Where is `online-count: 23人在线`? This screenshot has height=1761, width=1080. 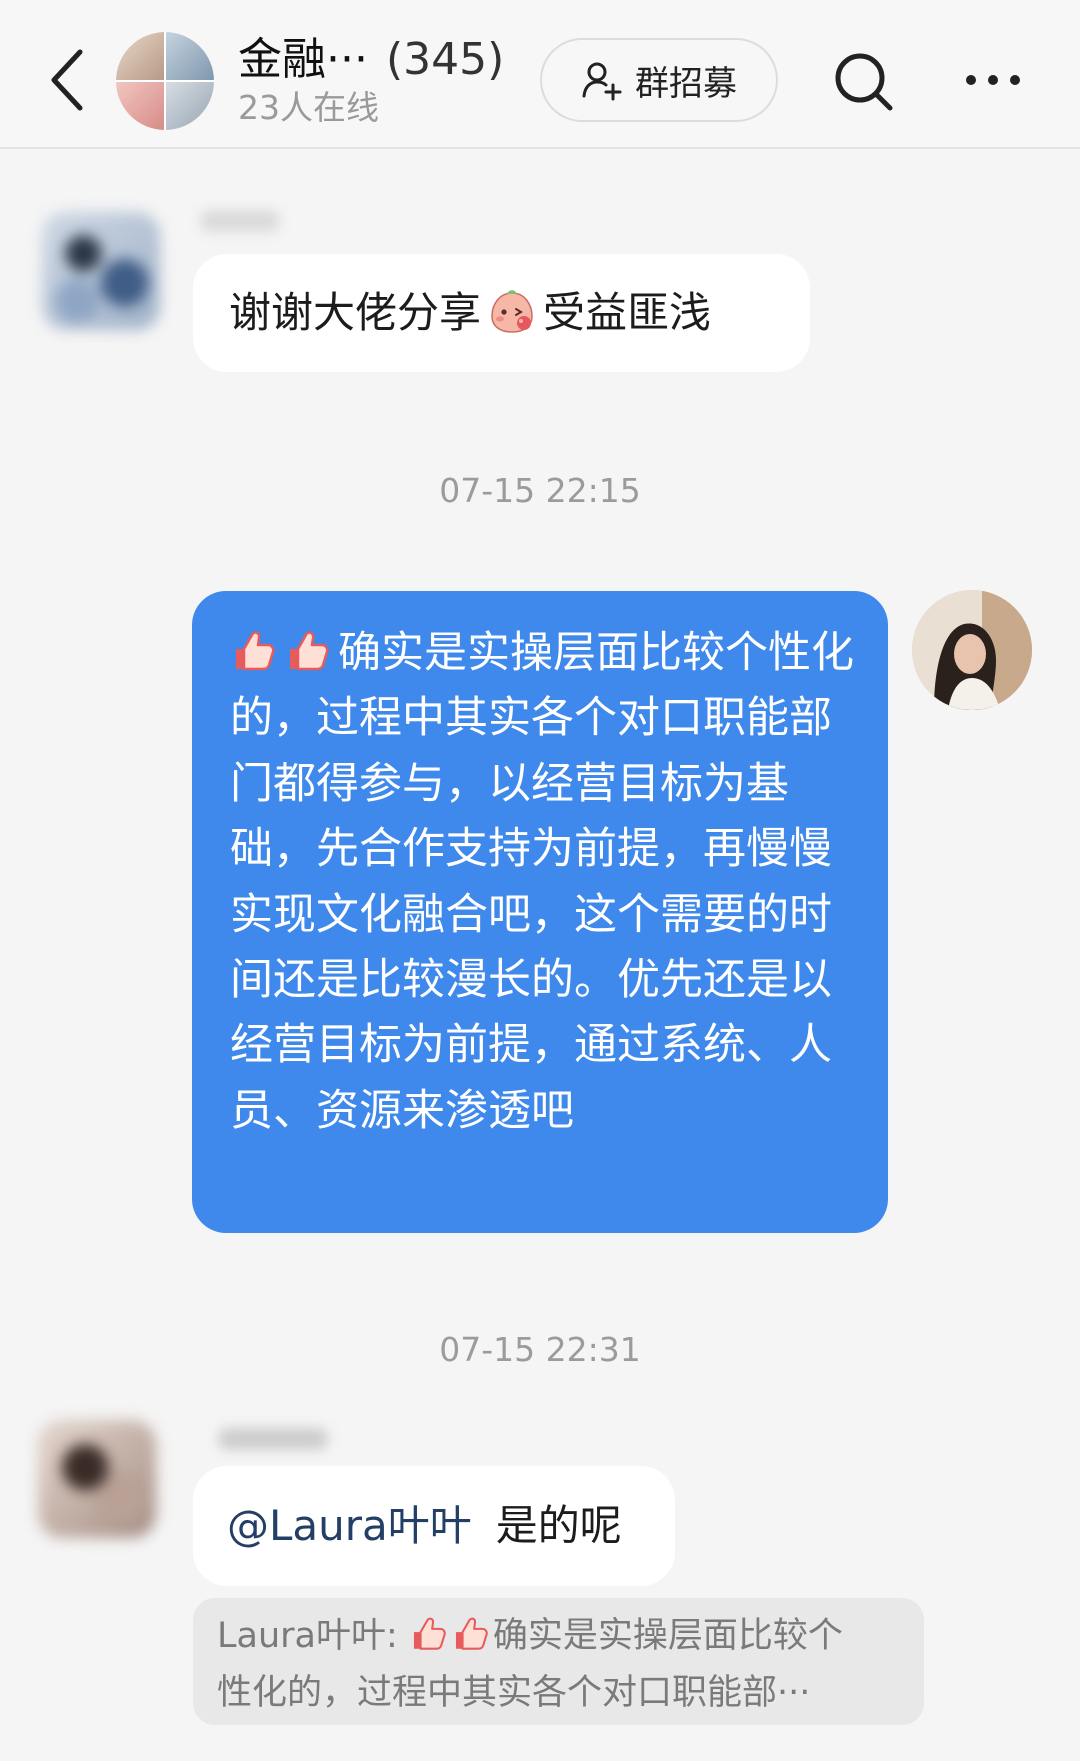 online-count: 23人在线 is located at coordinates (308, 107).